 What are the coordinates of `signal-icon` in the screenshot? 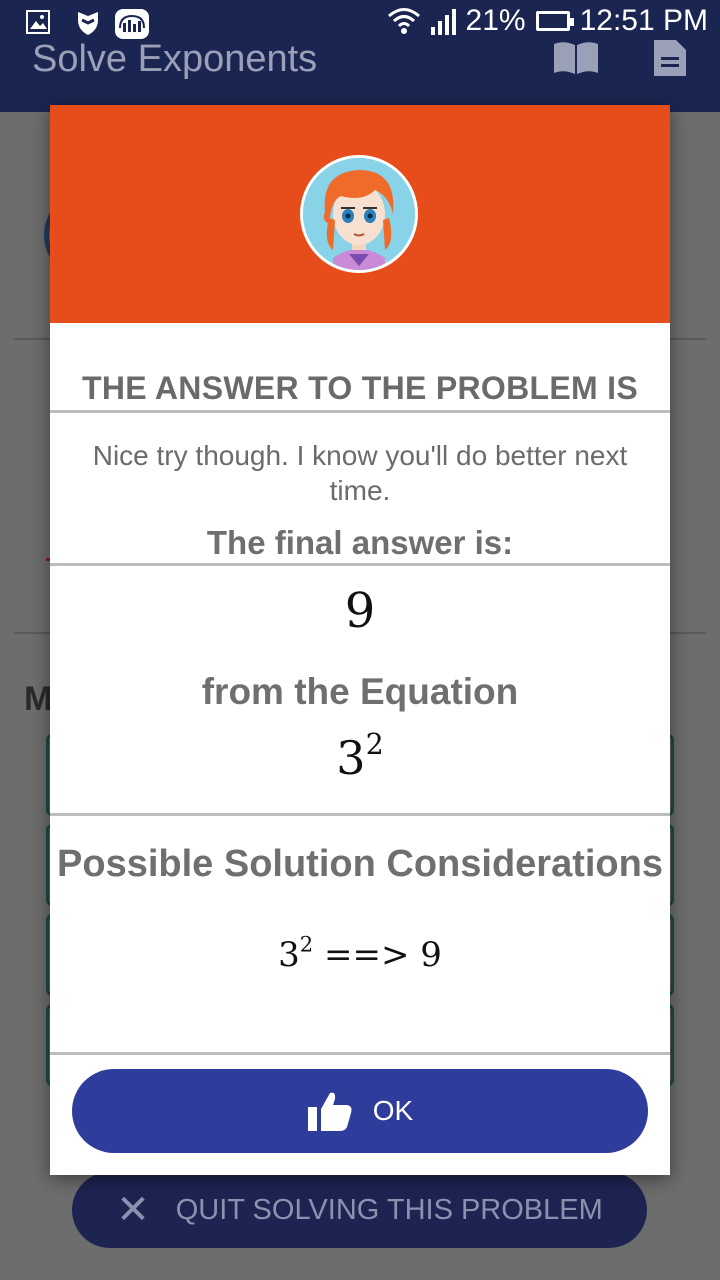 It's located at (443, 21).